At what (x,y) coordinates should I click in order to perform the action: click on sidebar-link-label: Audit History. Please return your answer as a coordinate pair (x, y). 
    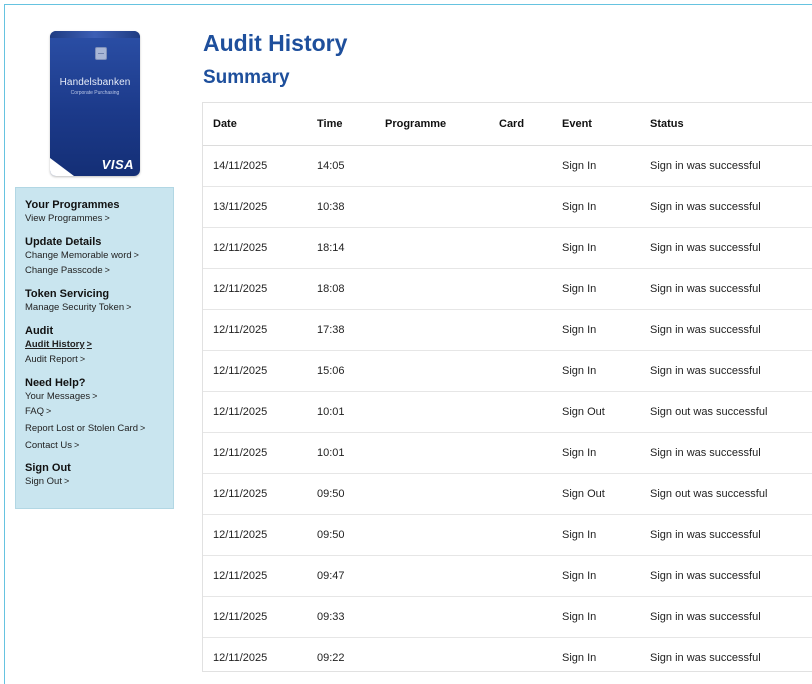
    Looking at the image, I should click on (55, 344).